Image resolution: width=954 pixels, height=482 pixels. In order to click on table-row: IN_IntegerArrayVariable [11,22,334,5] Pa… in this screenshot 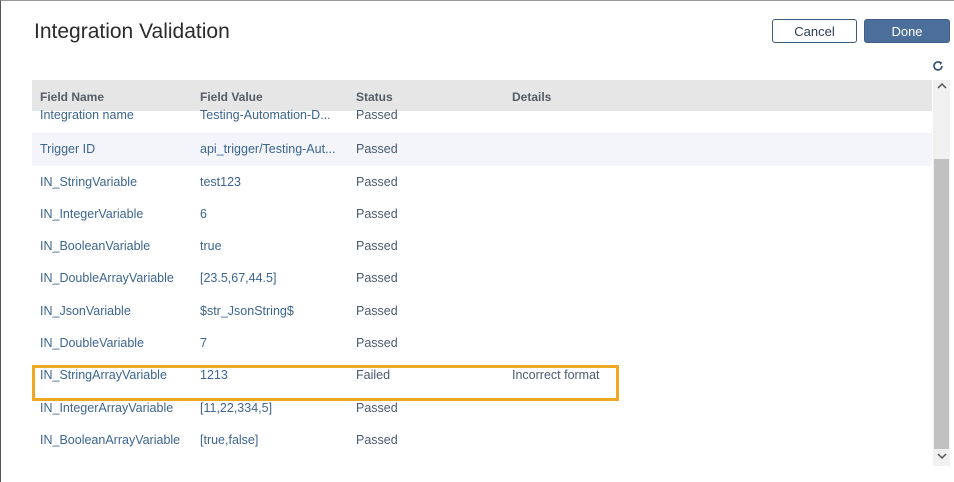, I will do `click(482, 408)`.